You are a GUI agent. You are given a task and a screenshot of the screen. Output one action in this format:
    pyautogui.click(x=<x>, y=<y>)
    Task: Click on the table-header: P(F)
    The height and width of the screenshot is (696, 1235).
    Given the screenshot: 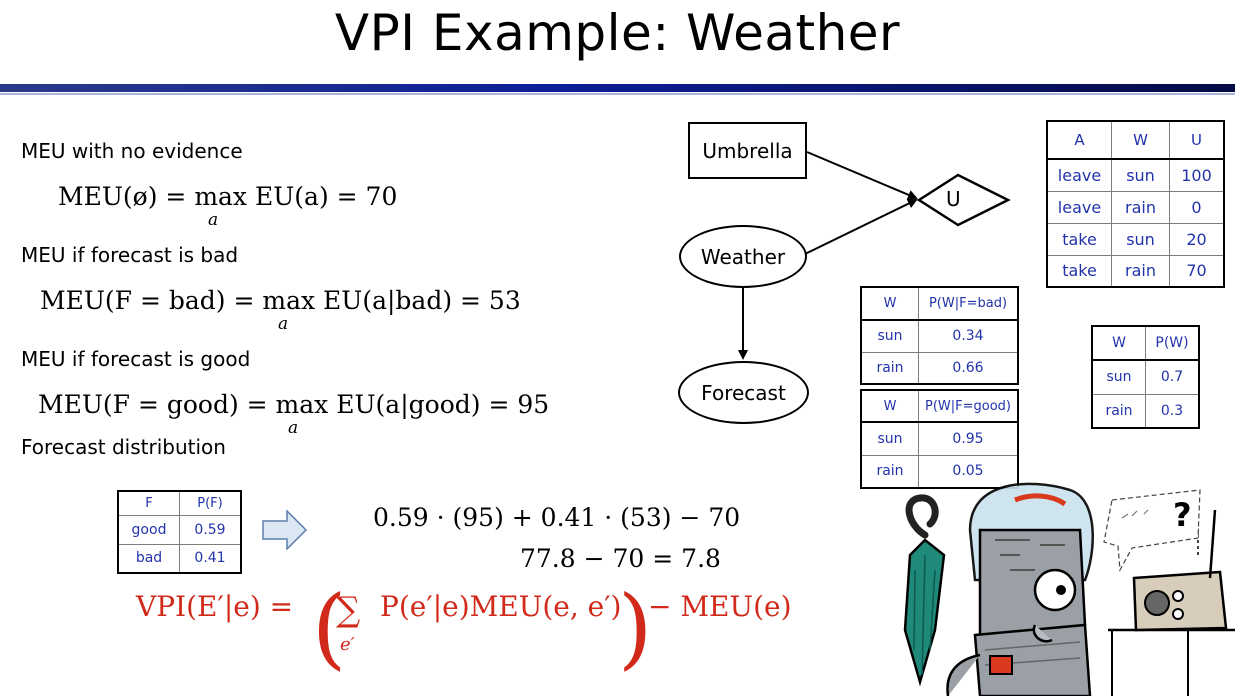 What is the action you would take?
    pyautogui.click(x=210, y=503)
    